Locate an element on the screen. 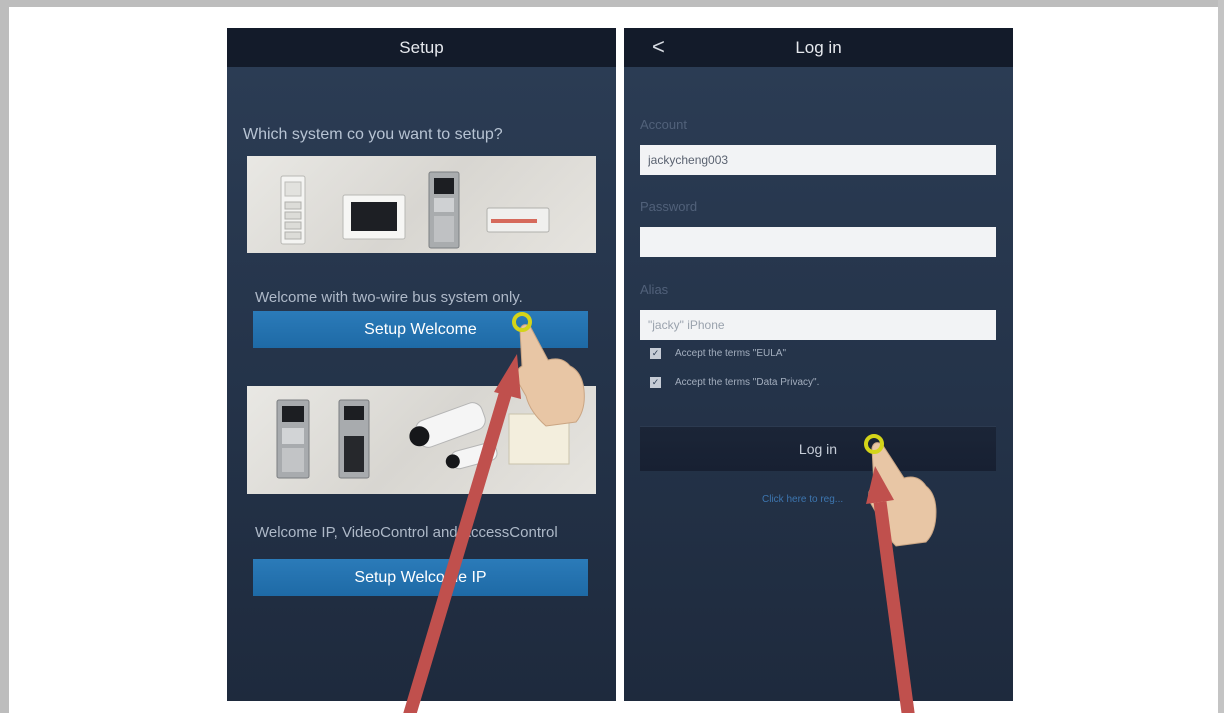 Image resolution: width=1224 pixels, height=713 pixels. setup-question: Which system co you want to setup? is located at coordinates (373, 134).